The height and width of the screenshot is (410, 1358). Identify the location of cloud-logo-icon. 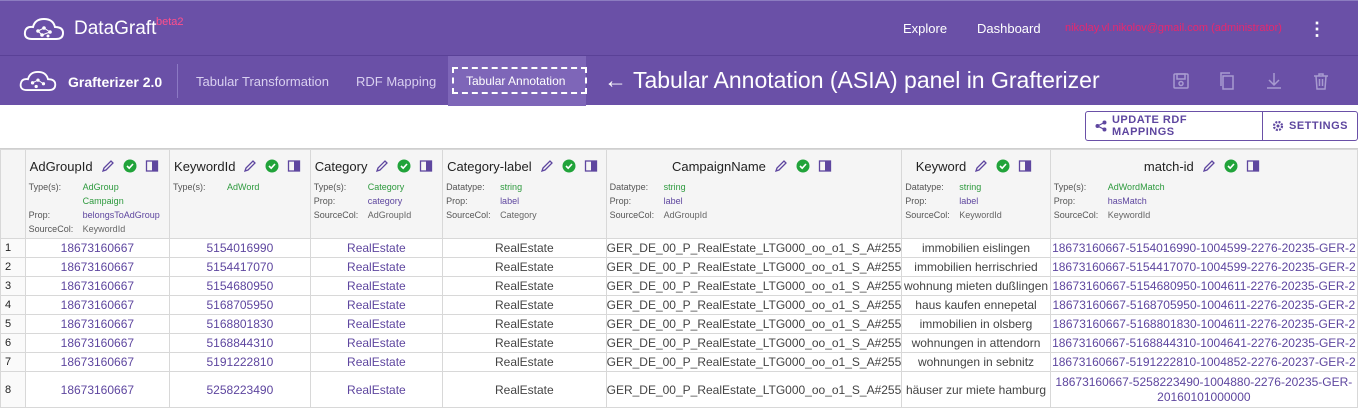
(44, 29).